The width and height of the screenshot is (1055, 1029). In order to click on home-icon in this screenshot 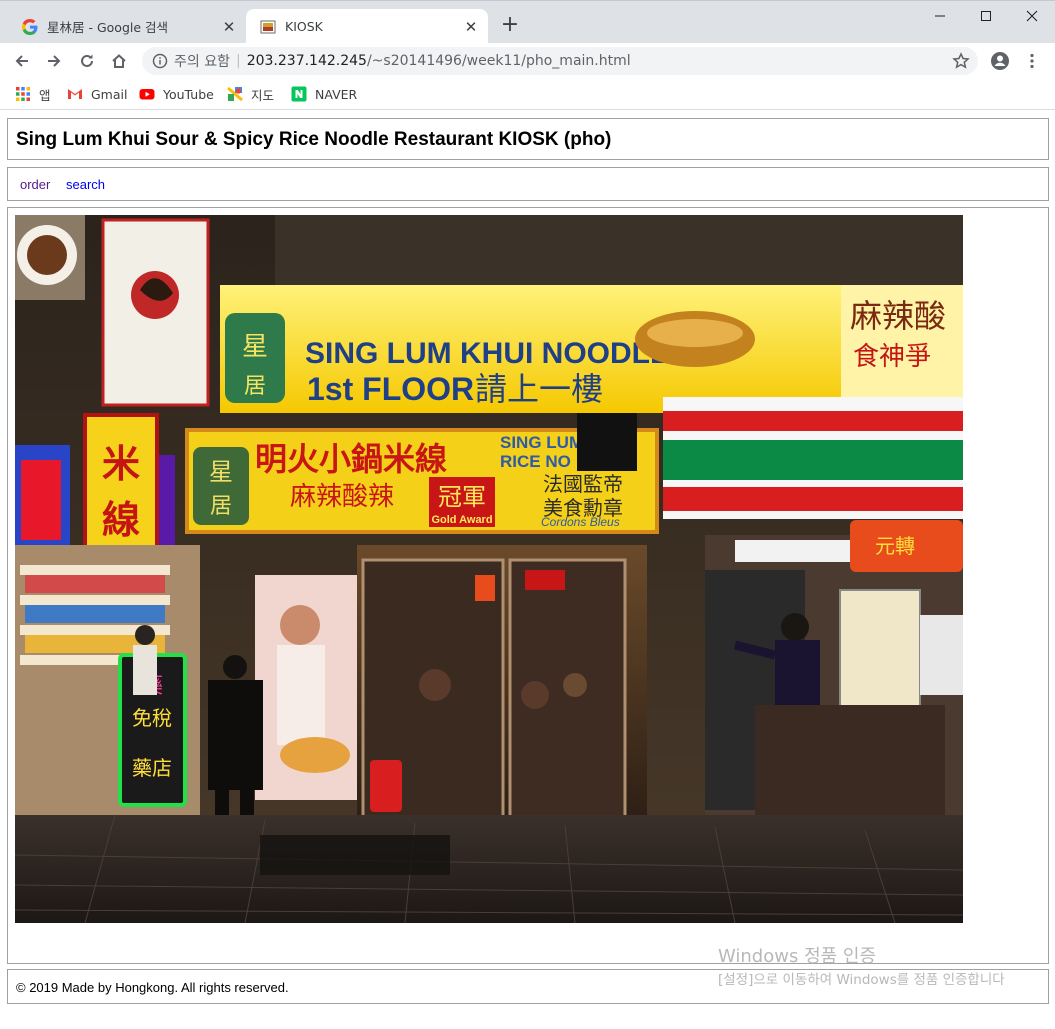, I will do `click(119, 61)`.